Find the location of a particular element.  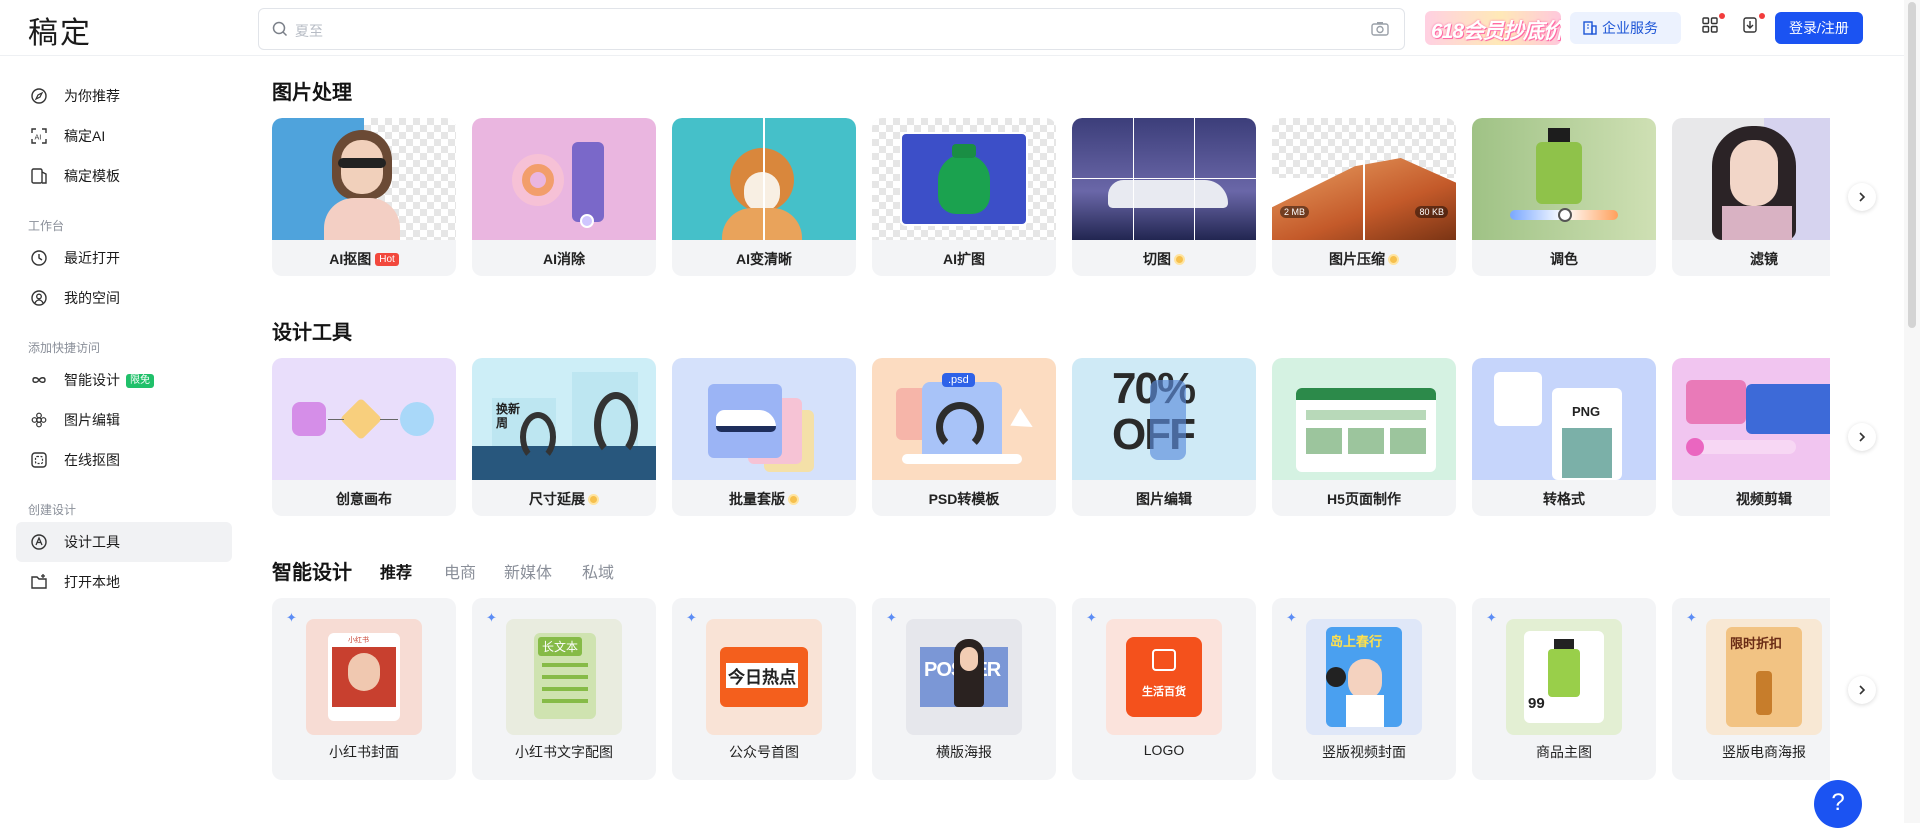

sidebar-item-smart-design: 智能设计 限免 is located at coordinates (124, 380).